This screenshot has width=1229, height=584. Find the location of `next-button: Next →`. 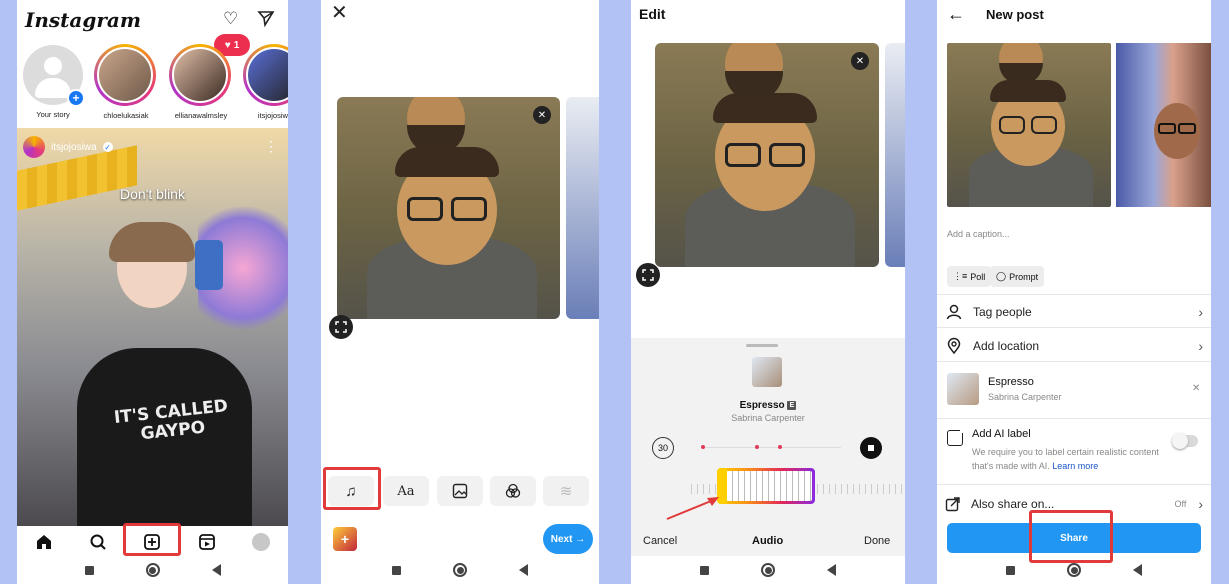

next-button: Next → is located at coordinates (568, 539).